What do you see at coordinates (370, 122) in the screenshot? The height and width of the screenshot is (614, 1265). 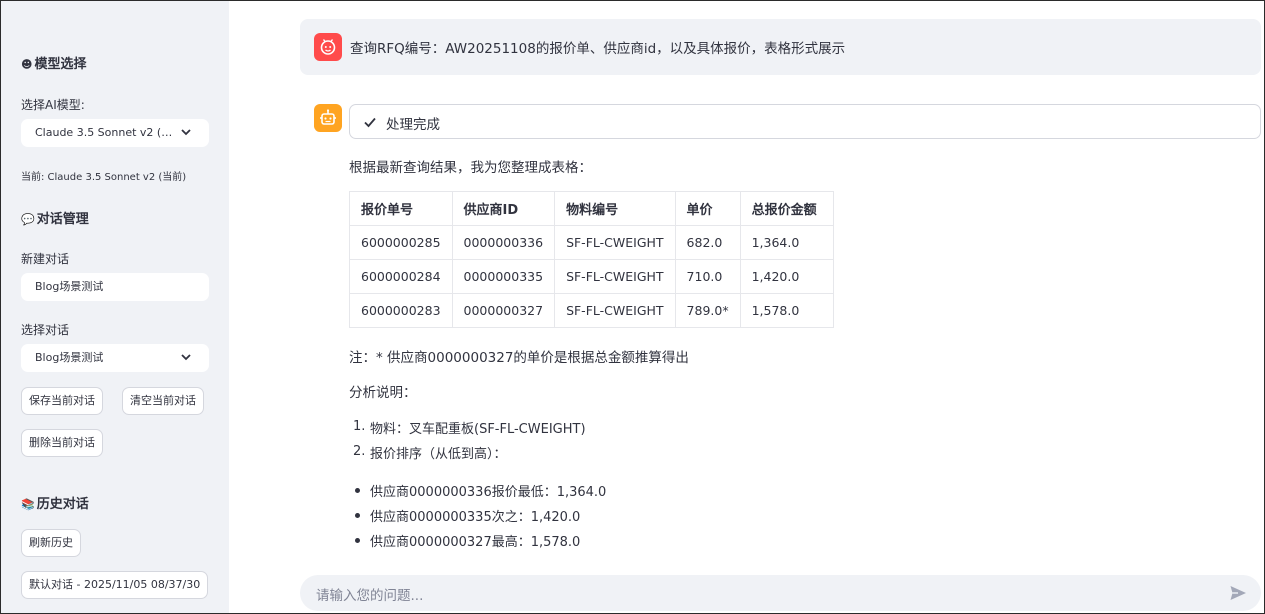 I see `check-icon` at bounding box center [370, 122].